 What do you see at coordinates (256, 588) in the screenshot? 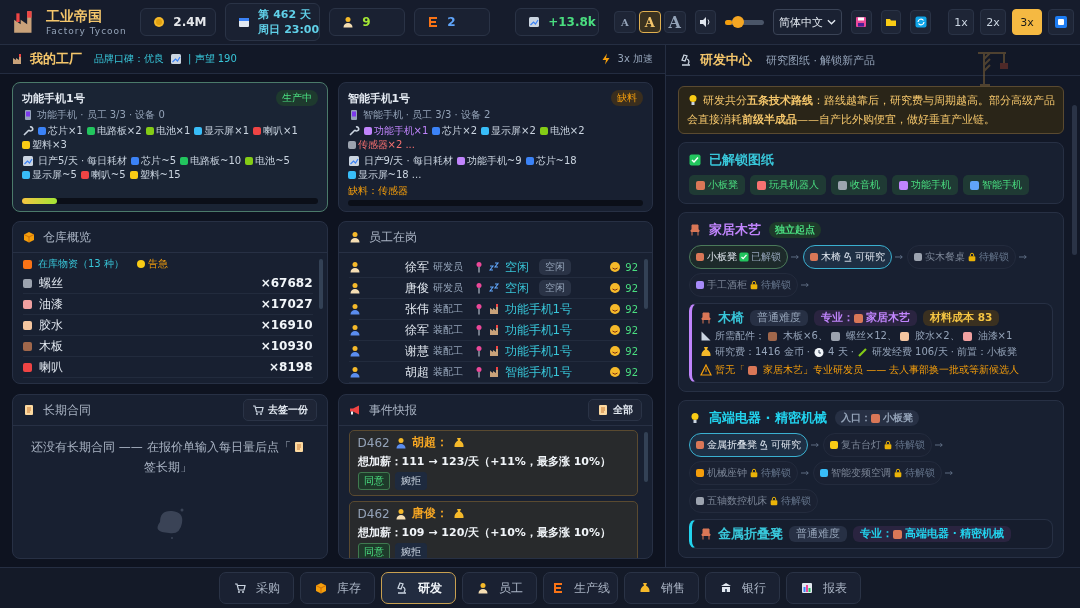
I see `nav-tab: 采购` at bounding box center [256, 588].